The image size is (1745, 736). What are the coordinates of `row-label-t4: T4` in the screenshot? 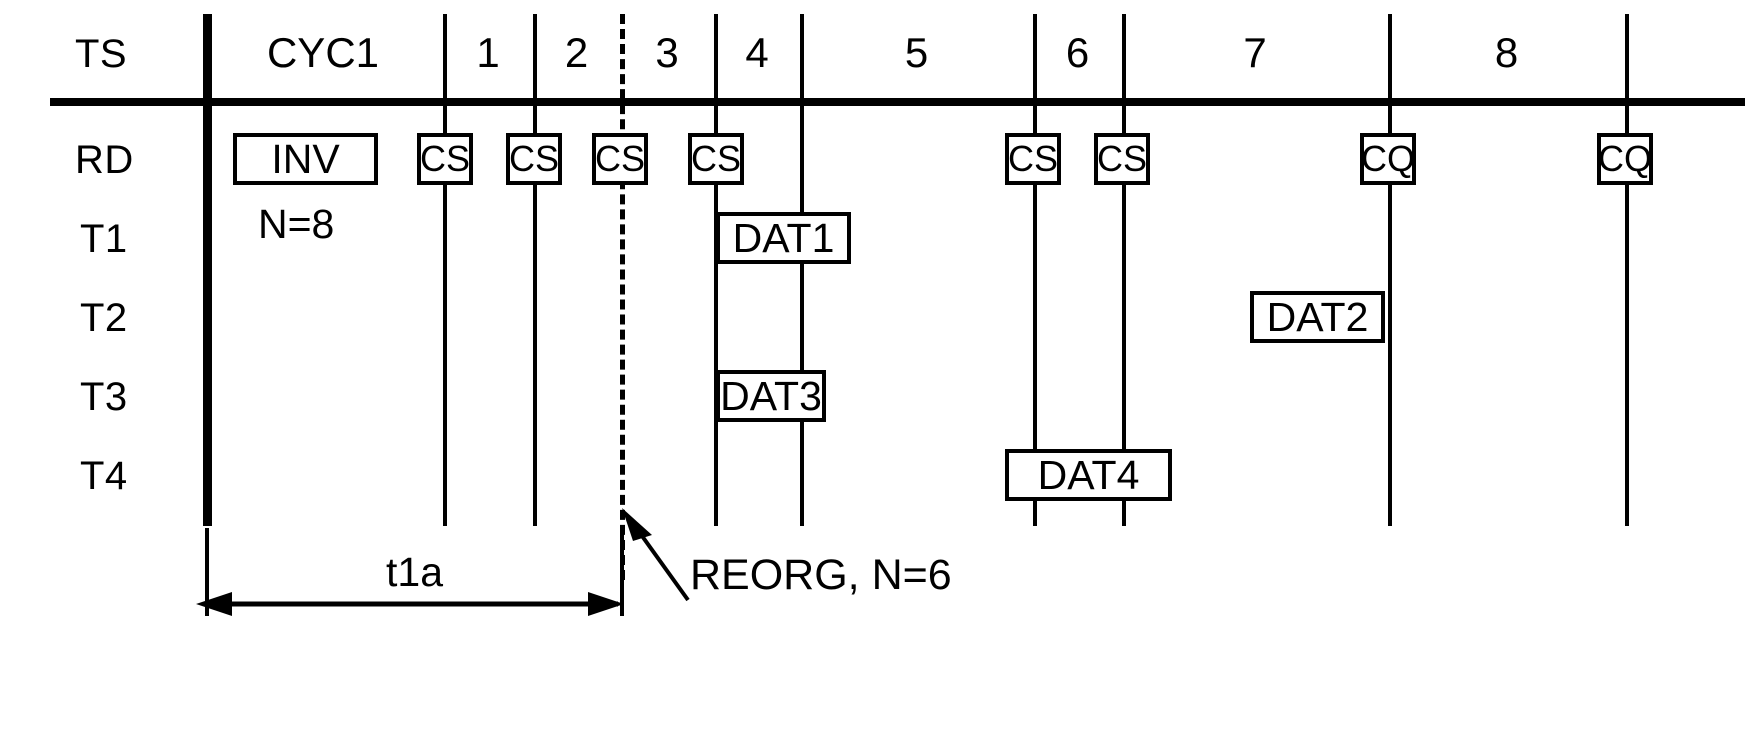 It's located at (104, 476).